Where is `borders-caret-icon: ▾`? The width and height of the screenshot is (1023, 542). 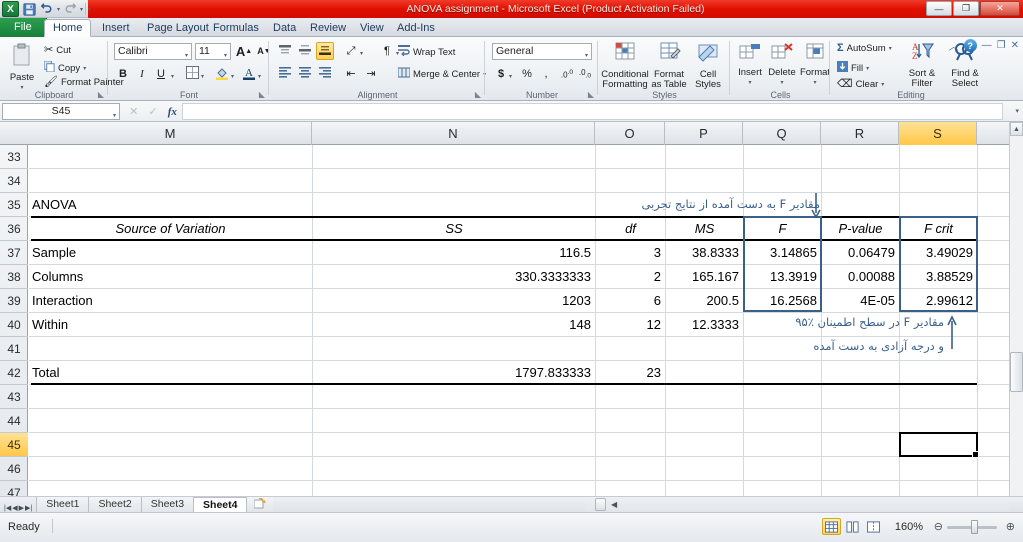 borders-caret-icon: ▾ is located at coordinates (202, 76).